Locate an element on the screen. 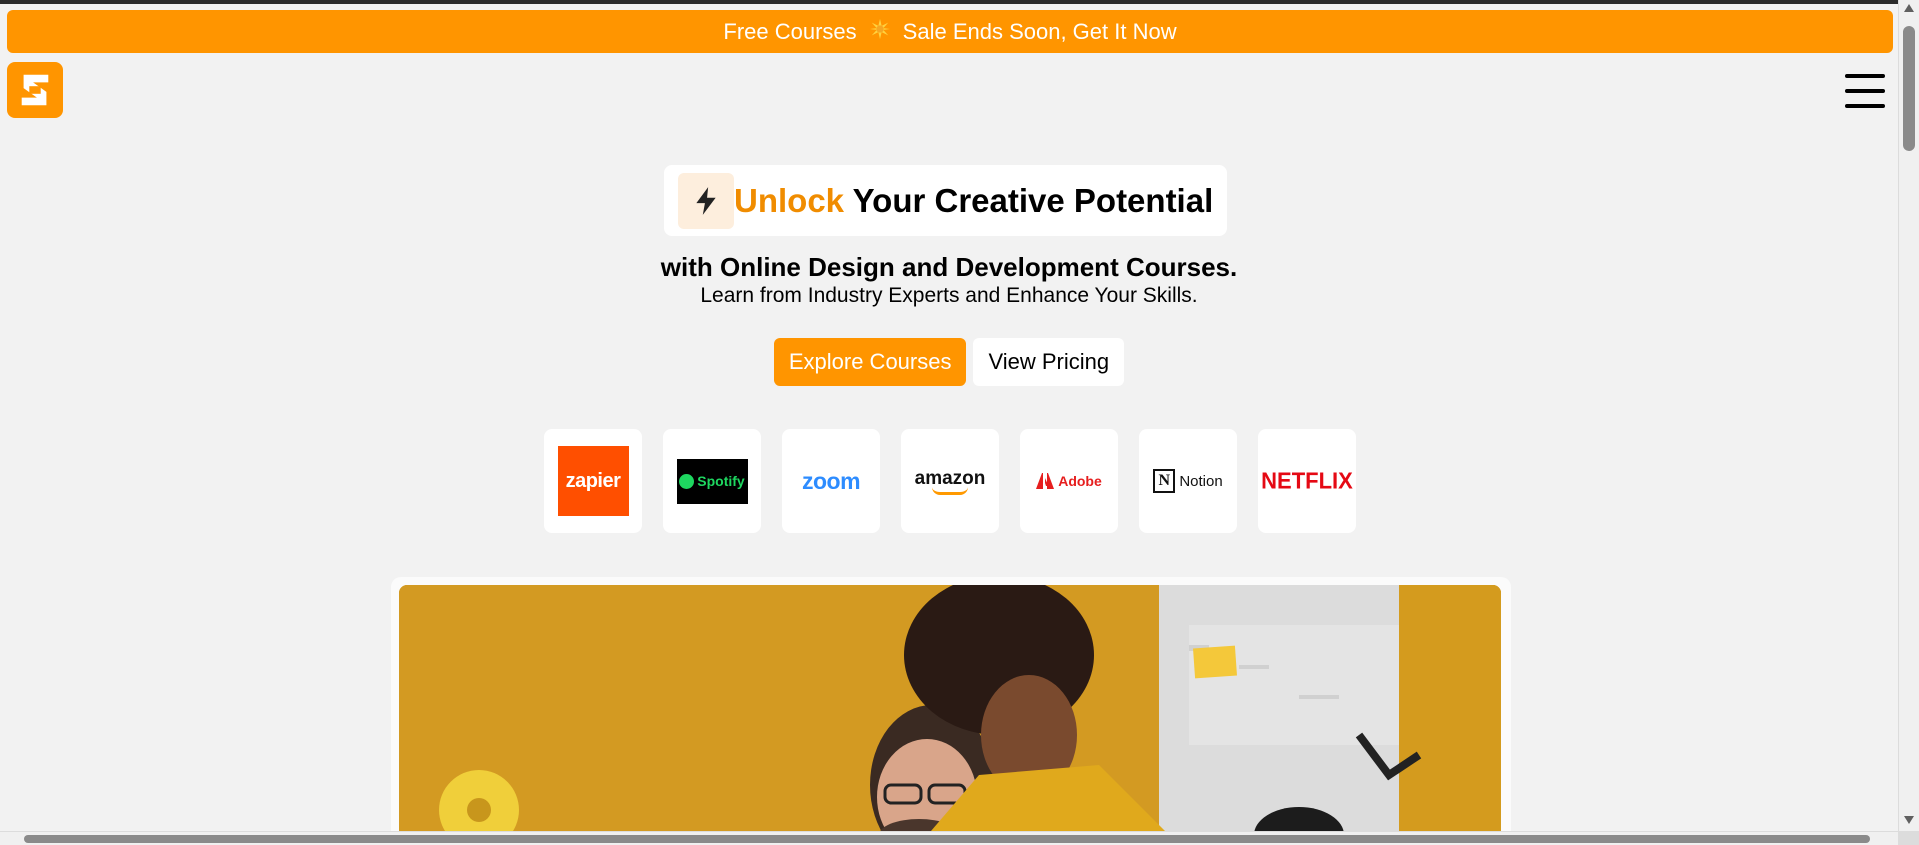 The image size is (1919, 845). banner-text-left: Free Courses is located at coordinates (790, 31).